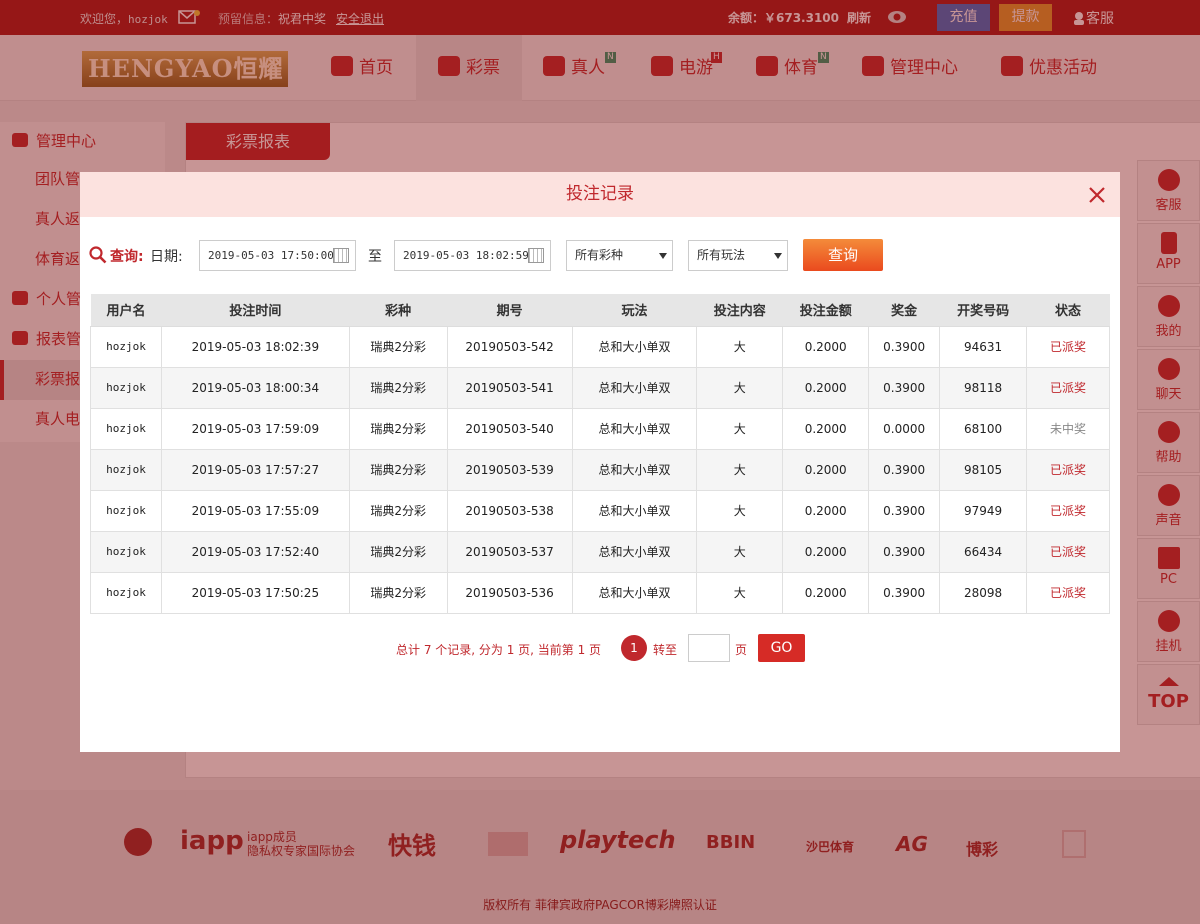 The image size is (1200, 924). I want to click on lottery-type-select: 所有彩种, so click(619, 255).